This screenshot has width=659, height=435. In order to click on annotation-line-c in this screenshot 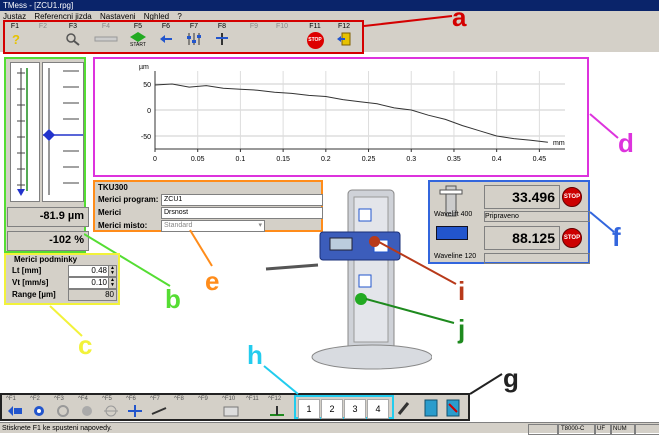, I will do `click(66, 321)`.